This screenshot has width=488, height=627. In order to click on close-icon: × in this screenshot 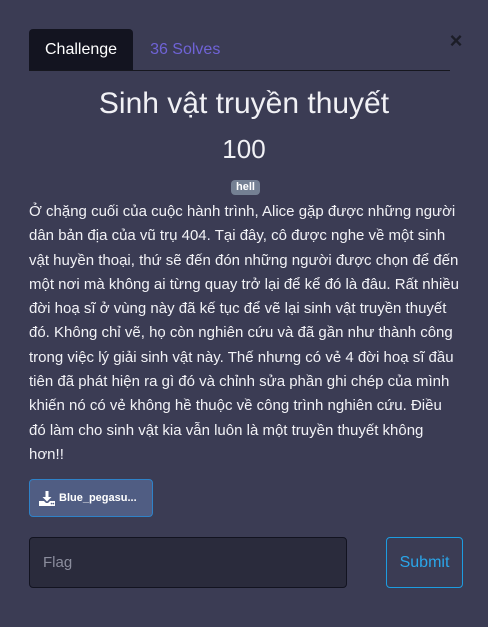, I will do `click(456, 41)`.